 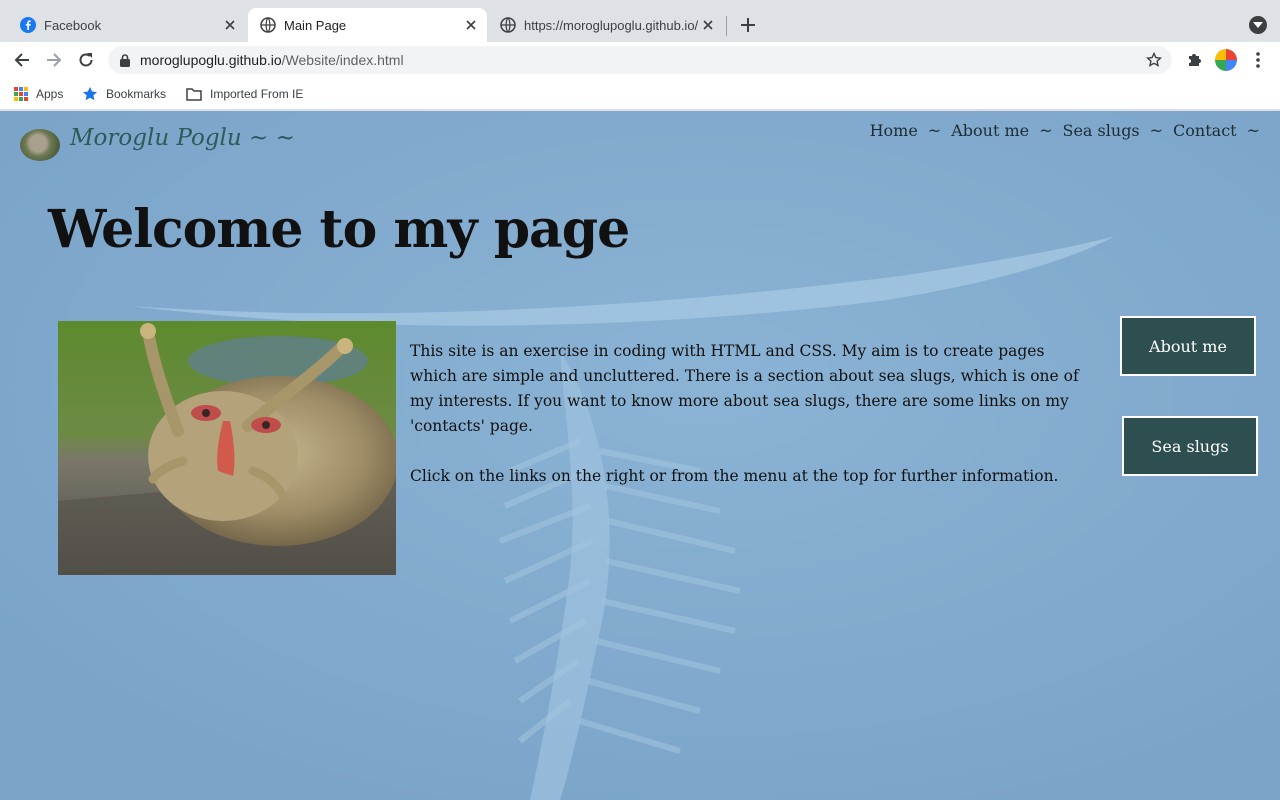 What do you see at coordinates (367, 25) in the screenshot?
I see `tab-main-page: Main Page` at bounding box center [367, 25].